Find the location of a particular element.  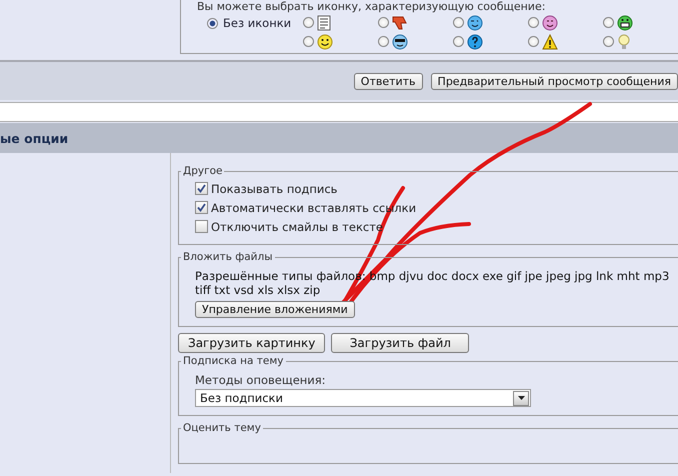

icon-hint: Вы можете выбрать иконку, характеризующую сообщение: is located at coordinates (371, 6).